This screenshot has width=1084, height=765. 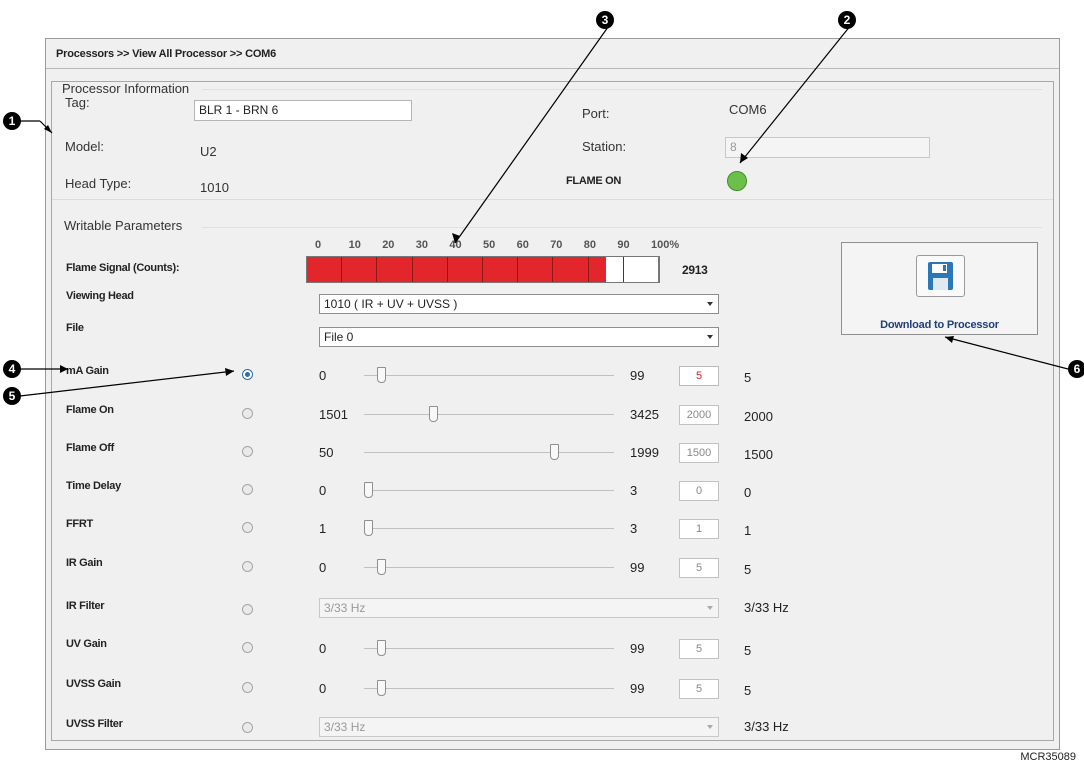 What do you see at coordinates (229, 372) in the screenshot?
I see `callout-5-arrowhead` at bounding box center [229, 372].